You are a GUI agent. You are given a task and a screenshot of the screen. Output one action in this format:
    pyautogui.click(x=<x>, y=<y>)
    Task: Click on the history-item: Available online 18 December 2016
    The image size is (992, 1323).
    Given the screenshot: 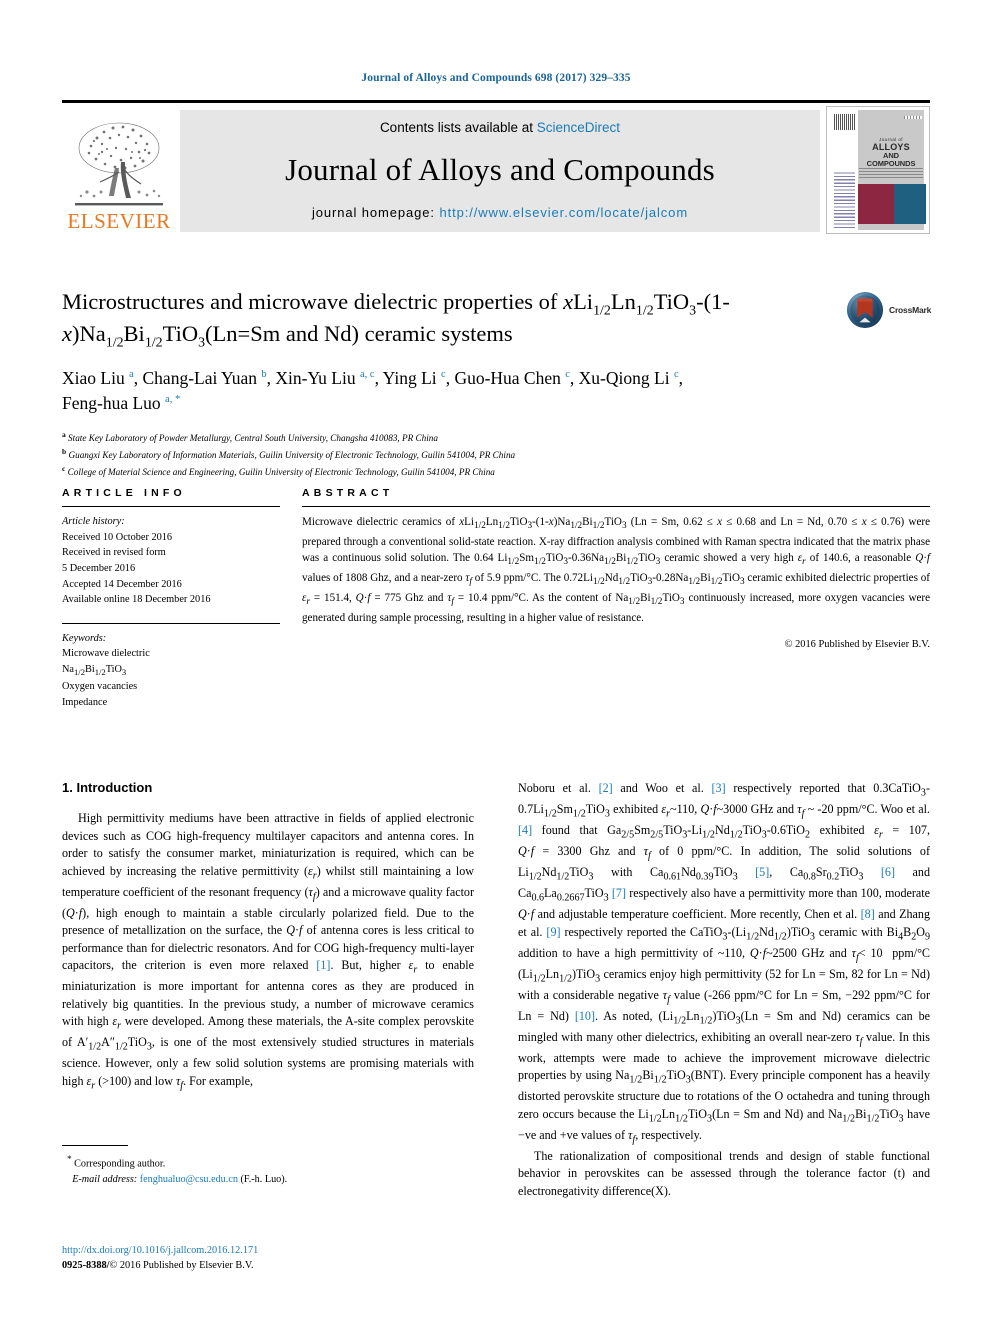 What is the action you would take?
    pyautogui.click(x=136, y=600)
    